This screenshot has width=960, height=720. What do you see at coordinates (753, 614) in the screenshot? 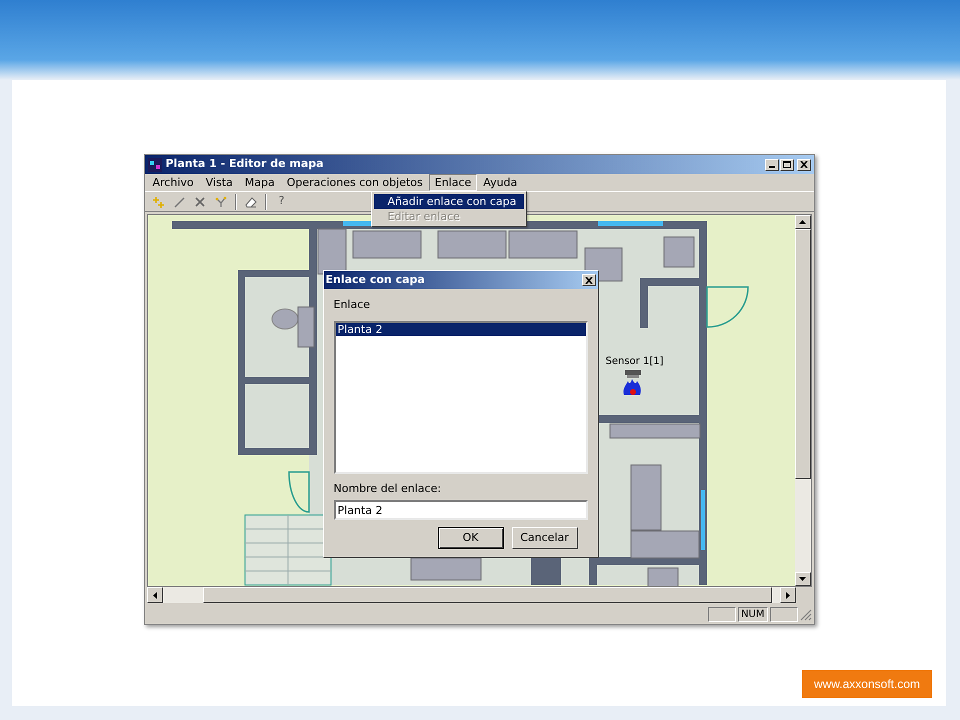
I see `status-indicator: NUM` at bounding box center [753, 614].